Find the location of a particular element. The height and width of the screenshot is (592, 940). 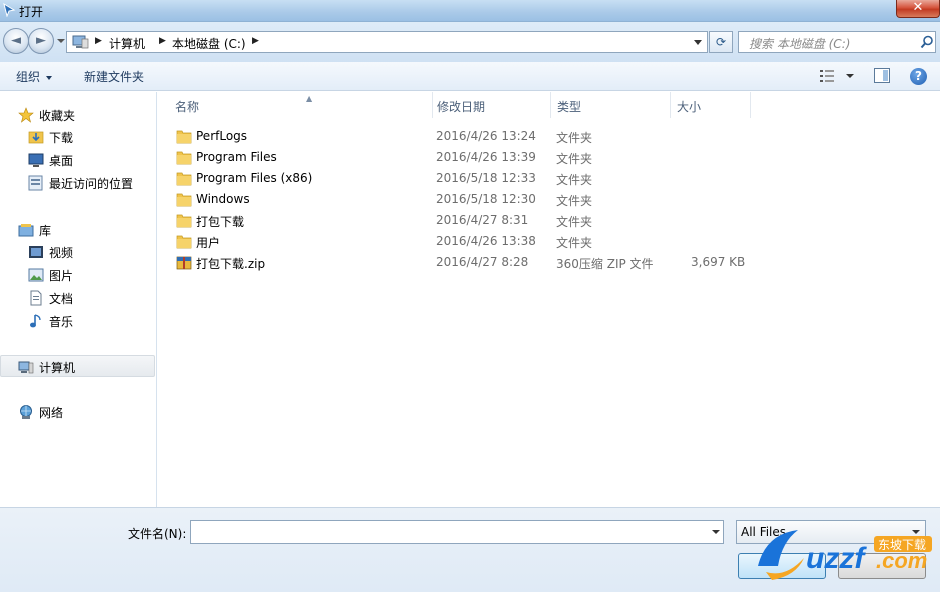

file-name: PerfLogs is located at coordinates (222, 136).